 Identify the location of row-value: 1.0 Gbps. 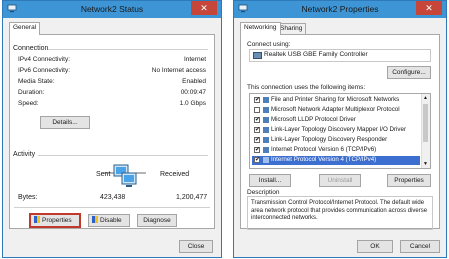
(192, 103).